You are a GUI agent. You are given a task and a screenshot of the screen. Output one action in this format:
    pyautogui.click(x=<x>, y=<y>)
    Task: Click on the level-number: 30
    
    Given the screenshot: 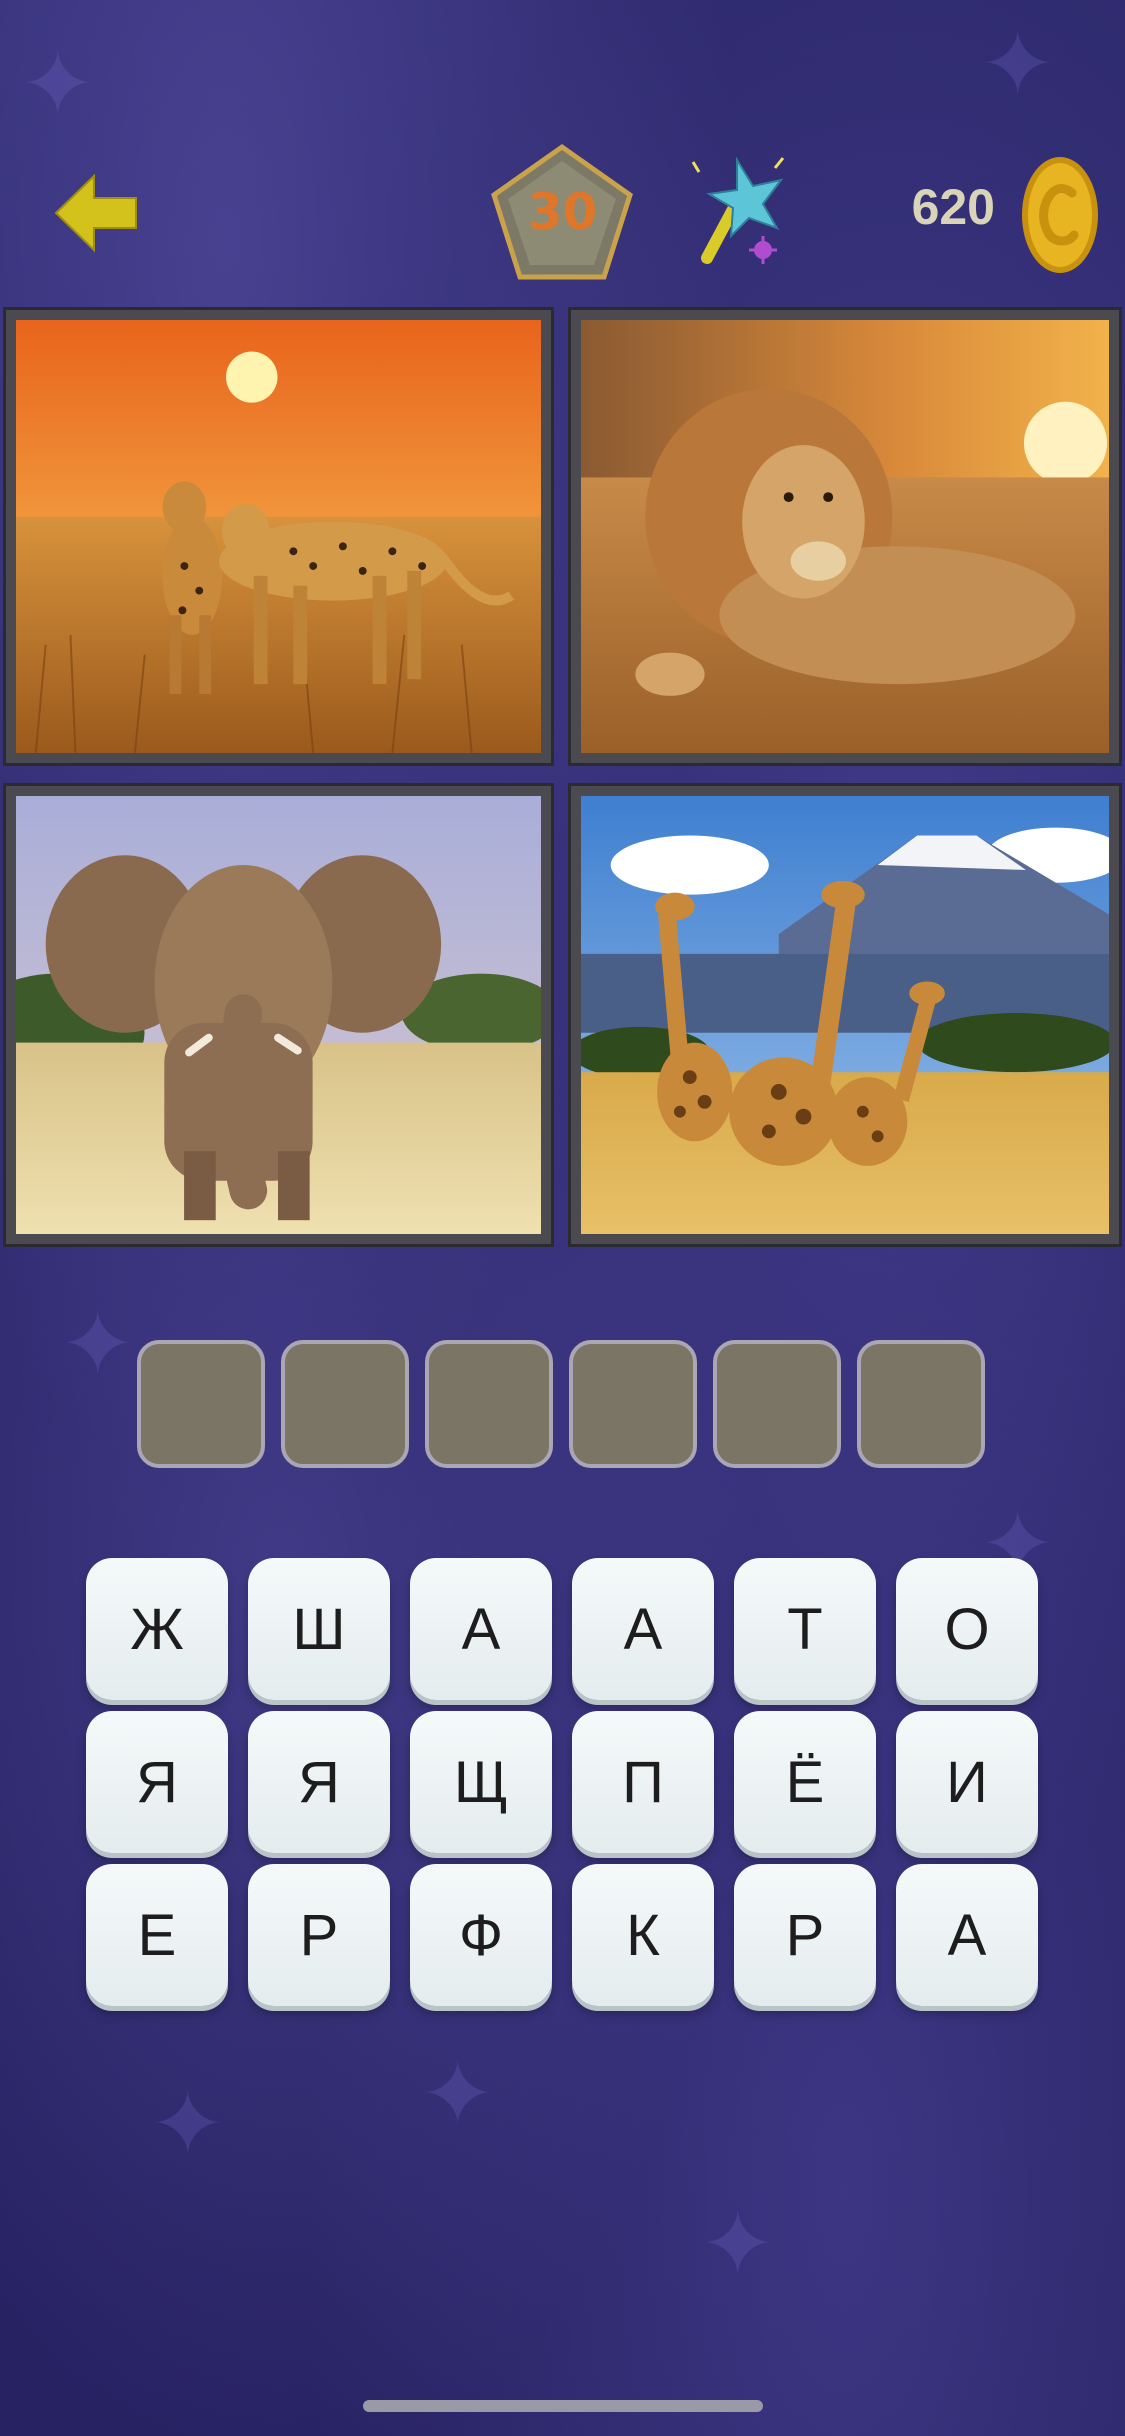 What is the action you would take?
    pyautogui.click(x=562, y=212)
    